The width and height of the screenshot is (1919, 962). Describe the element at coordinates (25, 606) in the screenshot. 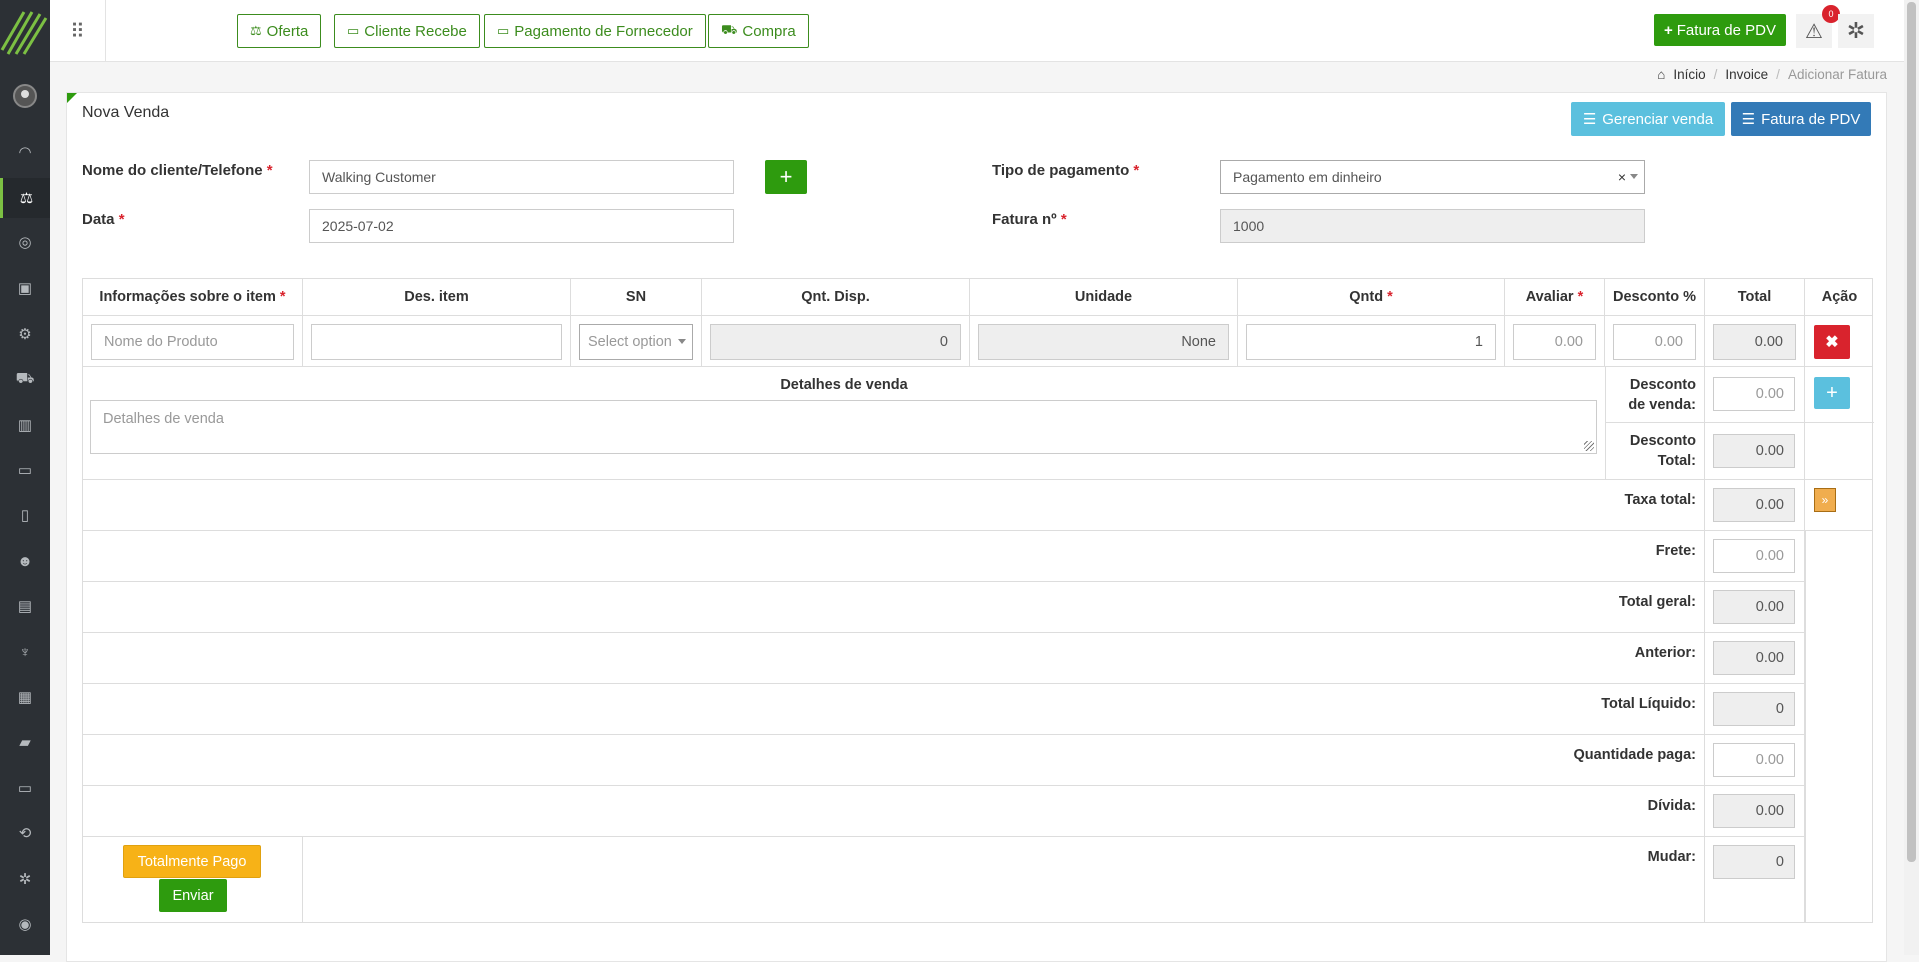

I see `briefcase-icon: ▤` at that location.